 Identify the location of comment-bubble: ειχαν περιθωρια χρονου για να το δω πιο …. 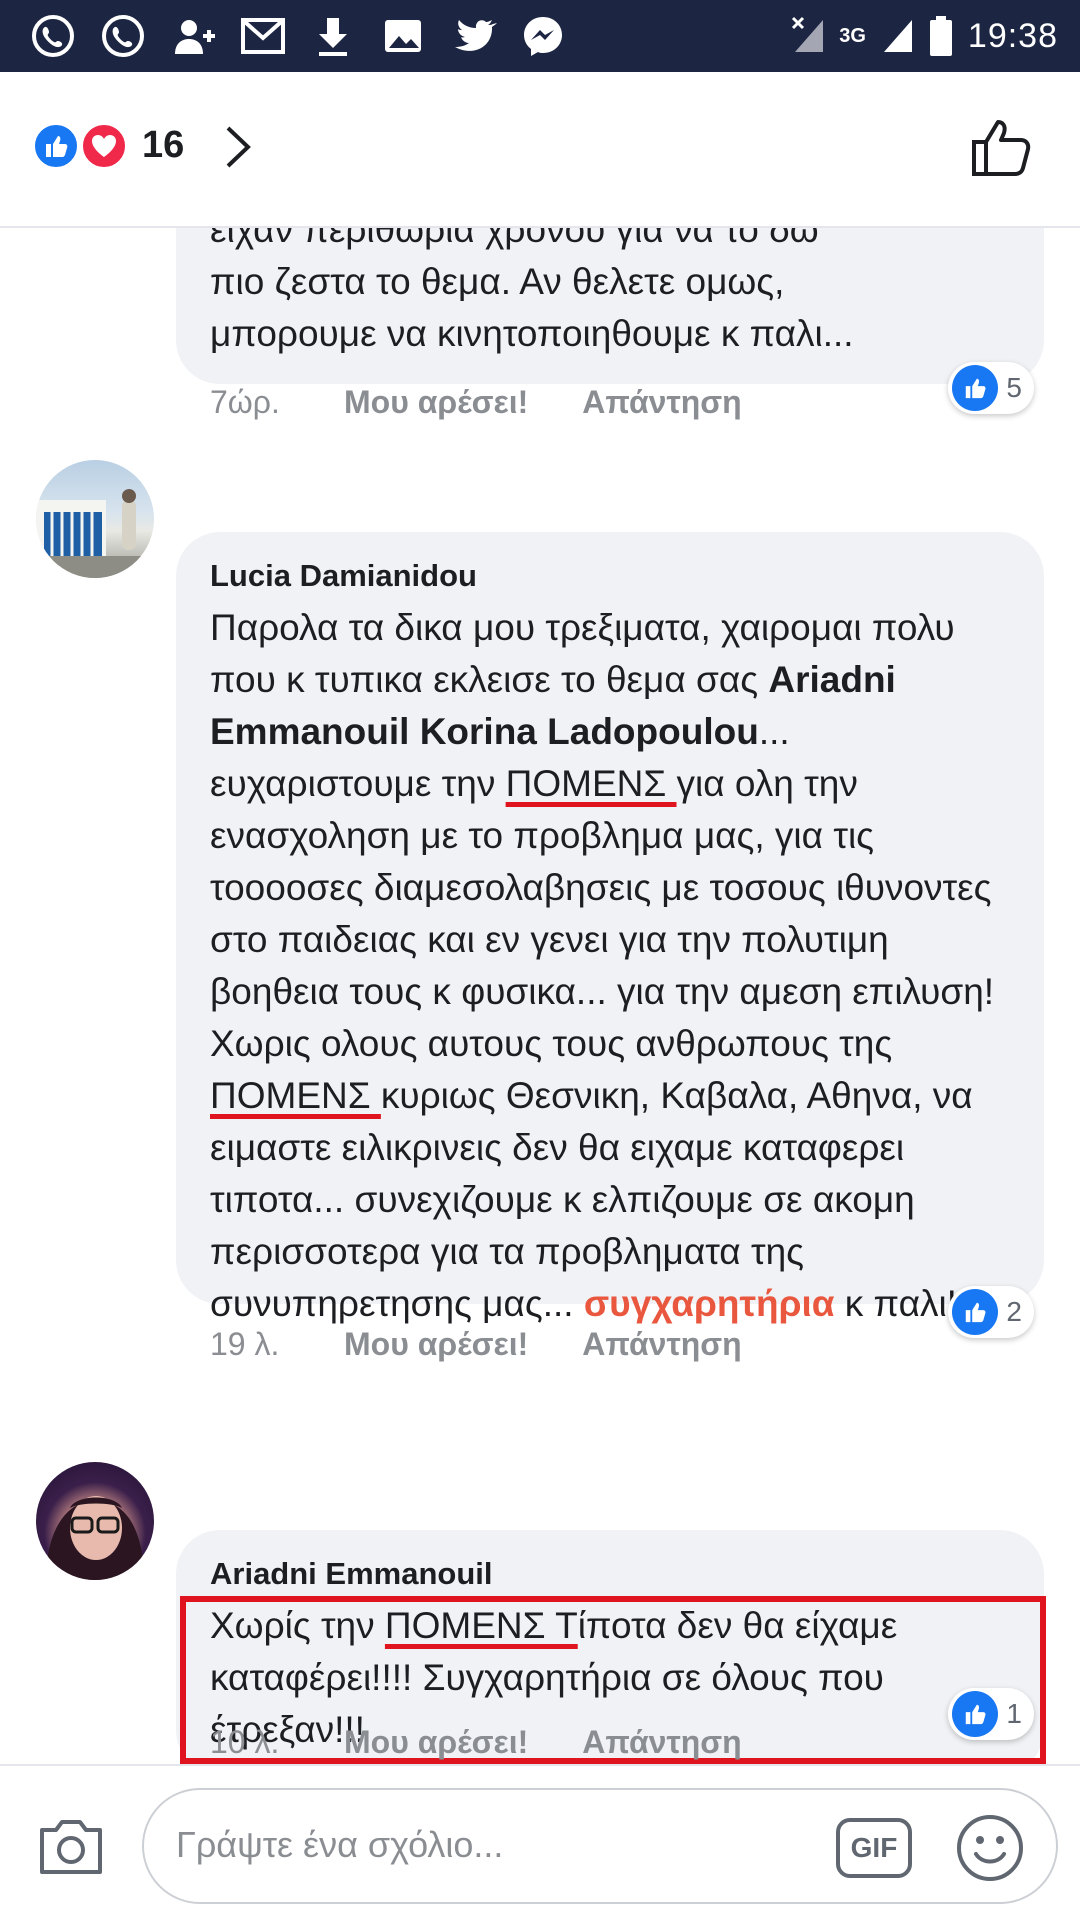
(610, 306).